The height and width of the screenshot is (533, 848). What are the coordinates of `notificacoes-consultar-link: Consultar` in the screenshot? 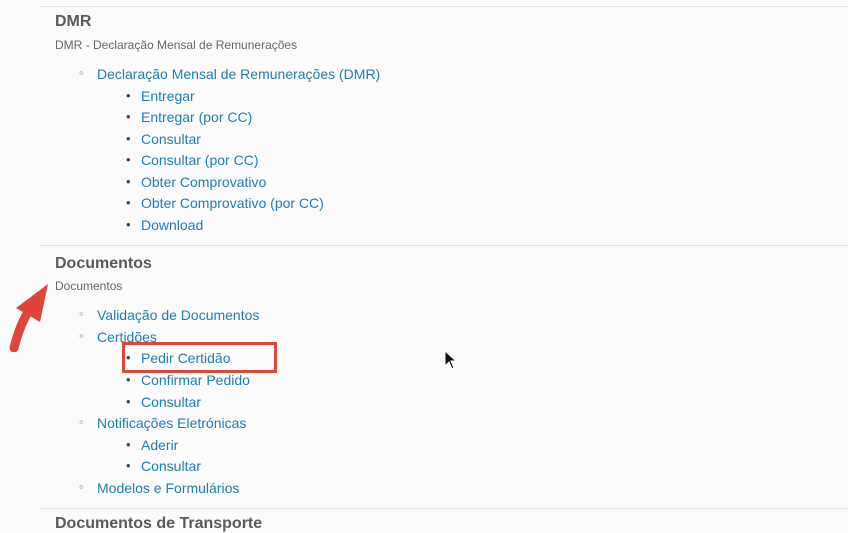 It's located at (163, 466).